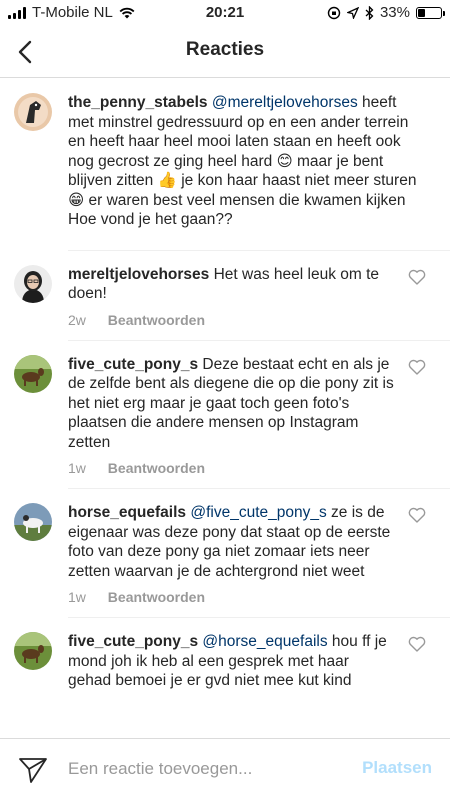  What do you see at coordinates (76, 200) in the screenshot?
I see `grin-emoji: 😁` at bounding box center [76, 200].